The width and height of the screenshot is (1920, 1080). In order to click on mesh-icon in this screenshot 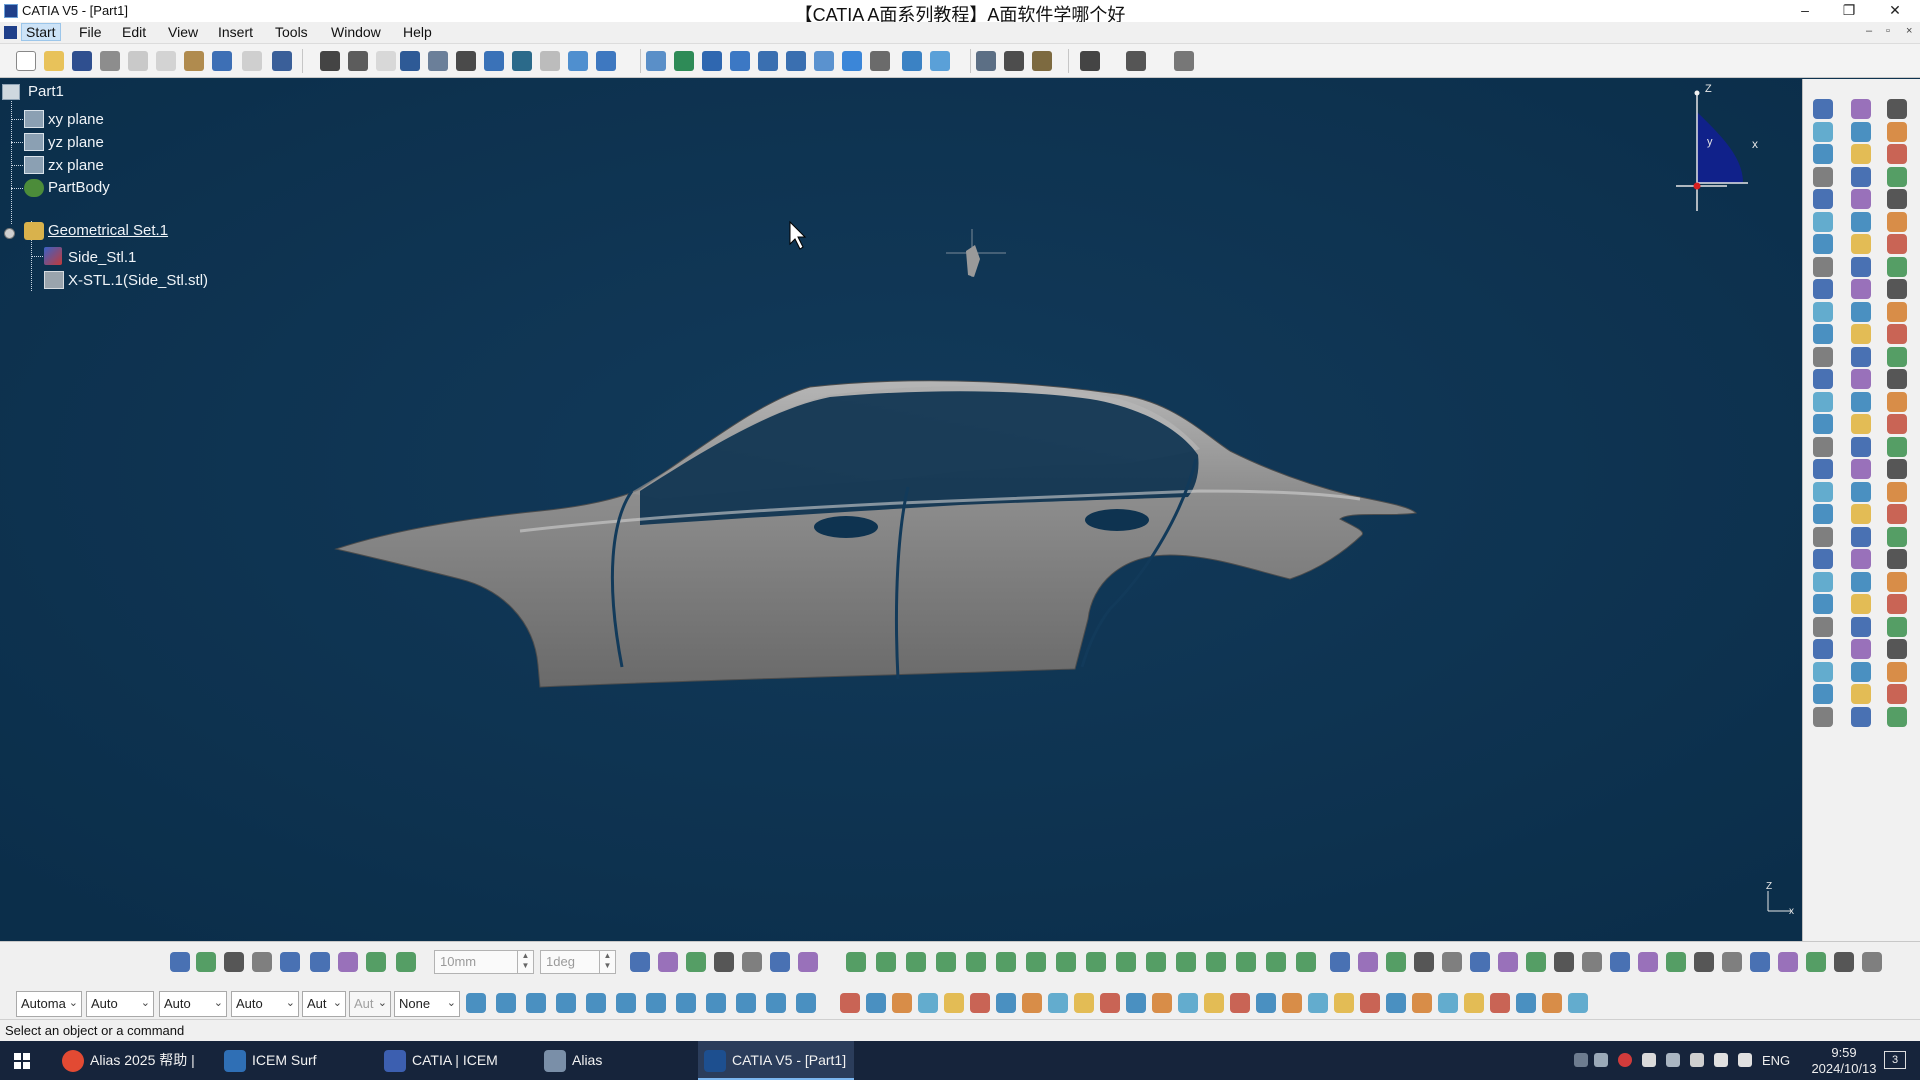, I will do `click(54, 280)`.